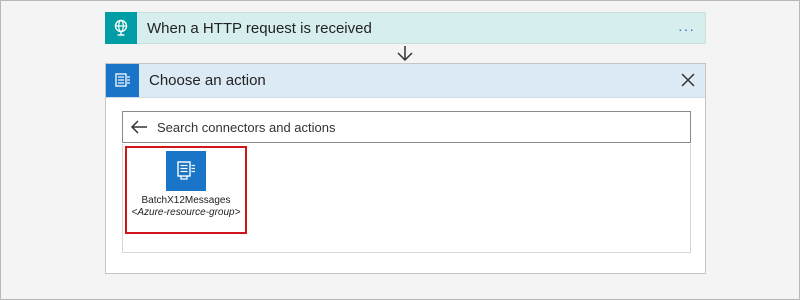  Describe the element at coordinates (259, 28) in the screenshot. I see `trigger-title: When a HTTP request is received` at that location.